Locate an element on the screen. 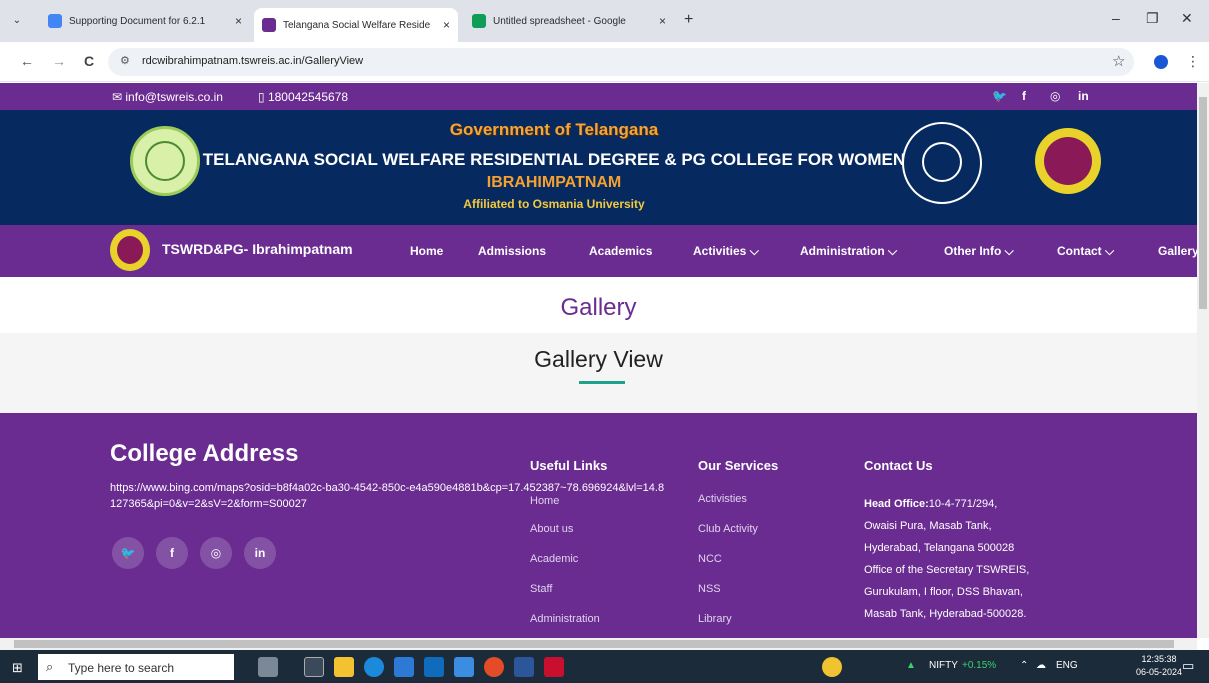 Image resolution: width=1209 pixels, height=683 pixels. restore-button: ❐ is located at coordinates (1152, 18).